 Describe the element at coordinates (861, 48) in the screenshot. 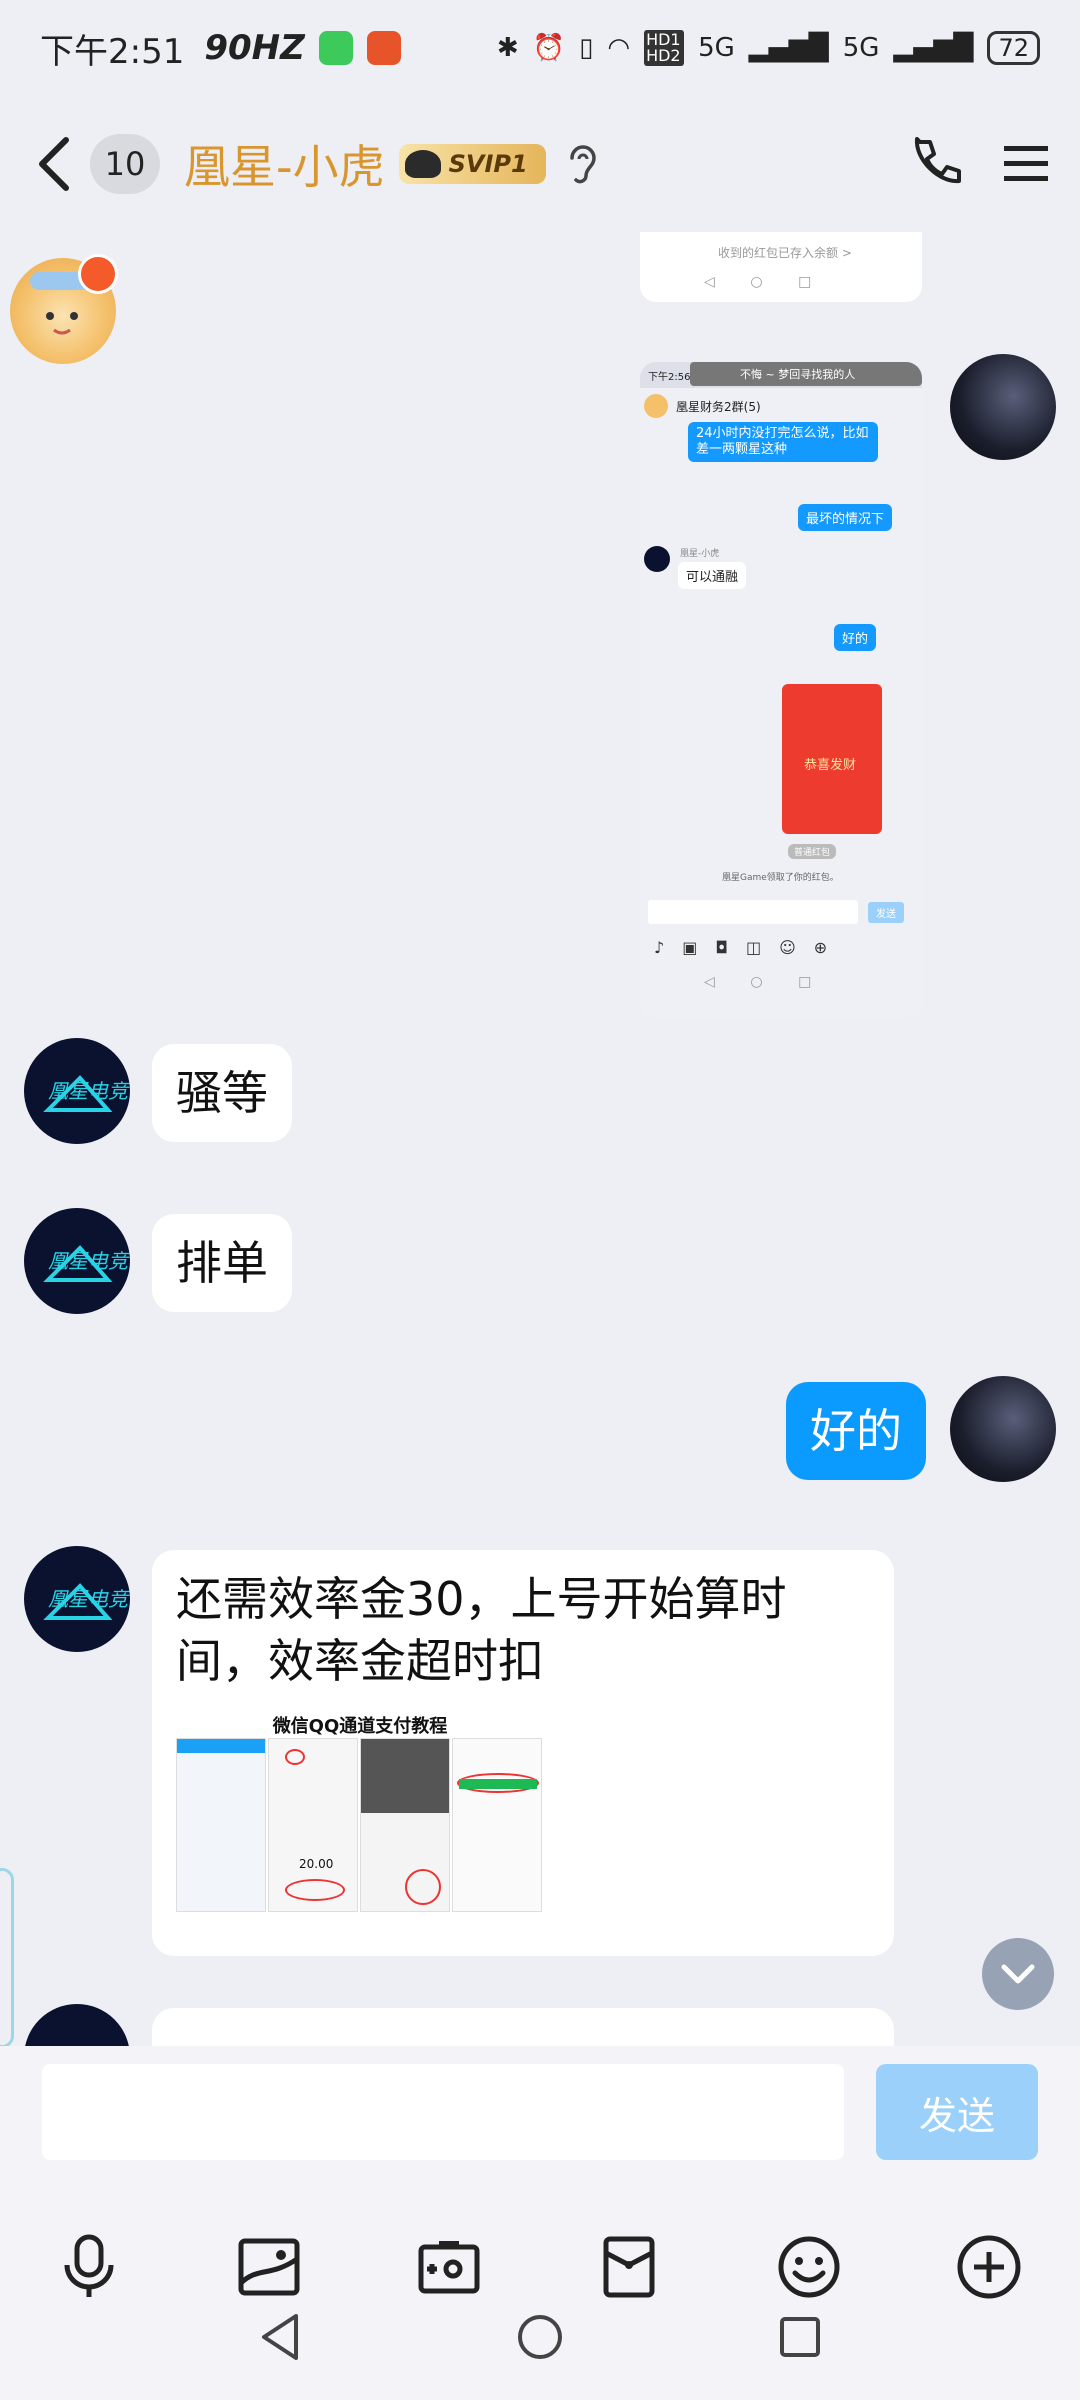

I see `signal-2: 5G` at that location.